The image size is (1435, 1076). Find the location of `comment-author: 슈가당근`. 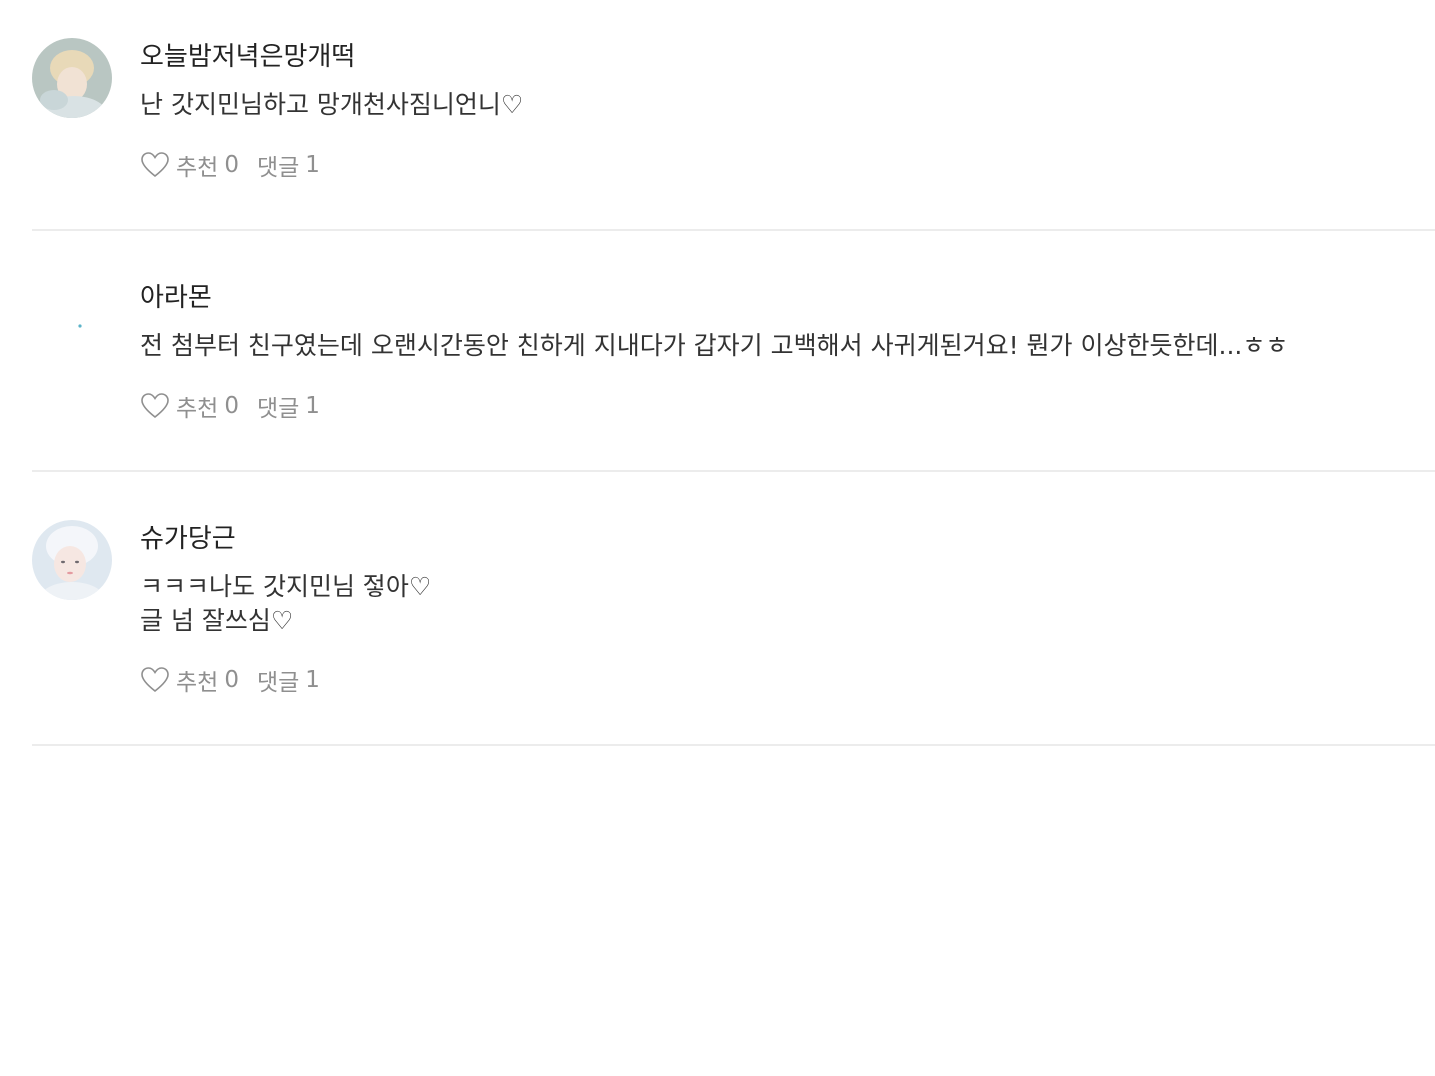

comment-author: 슈가당근 is located at coordinates (787, 539).